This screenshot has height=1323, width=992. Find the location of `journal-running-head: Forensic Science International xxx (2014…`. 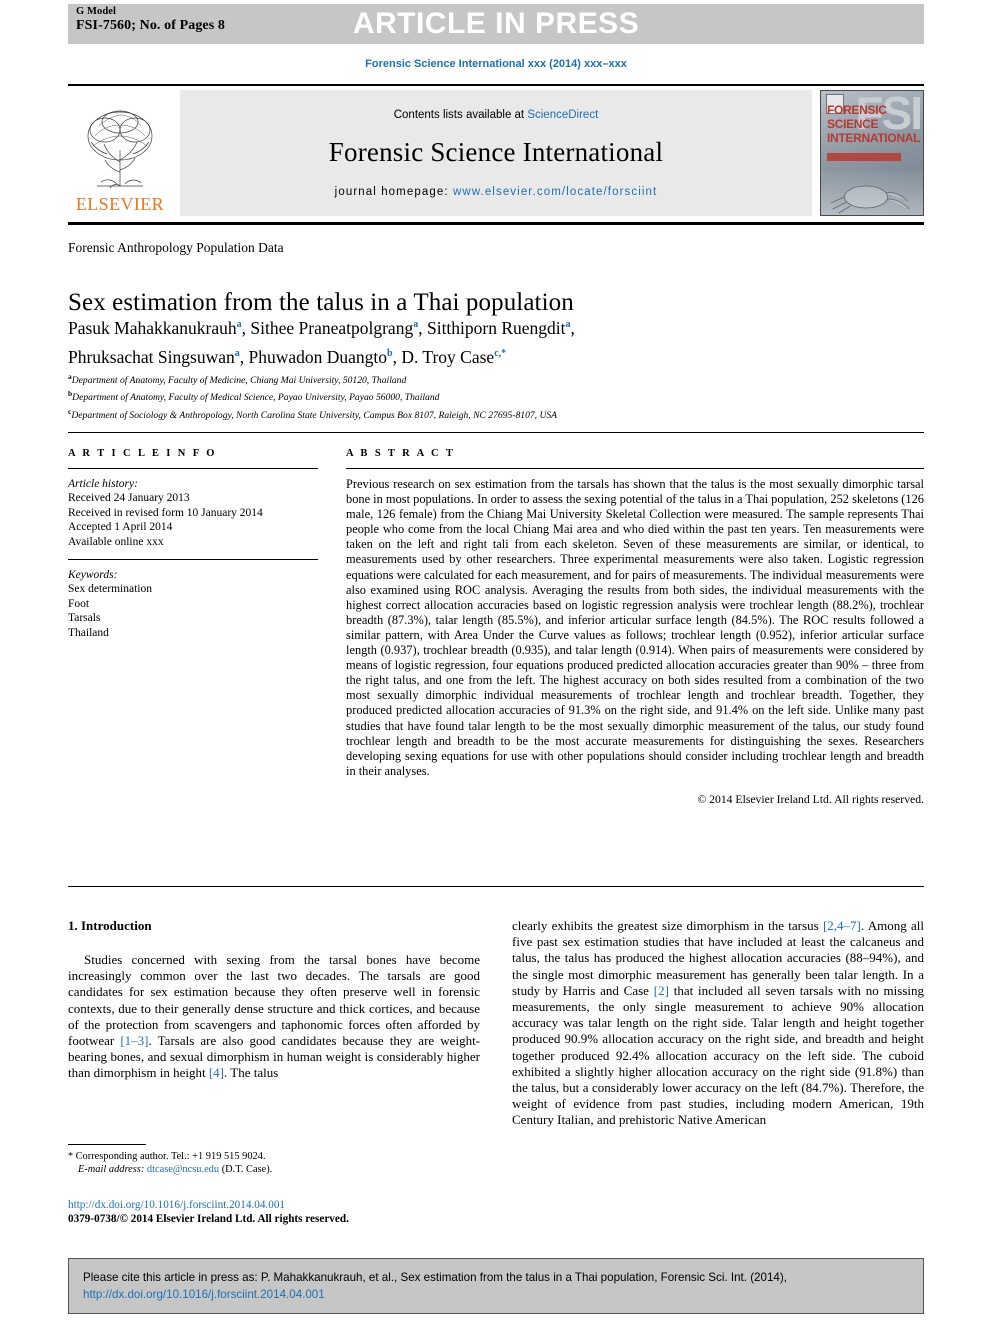

journal-running-head: Forensic Science International xxx (2014… is located at coordinates (496, 64).